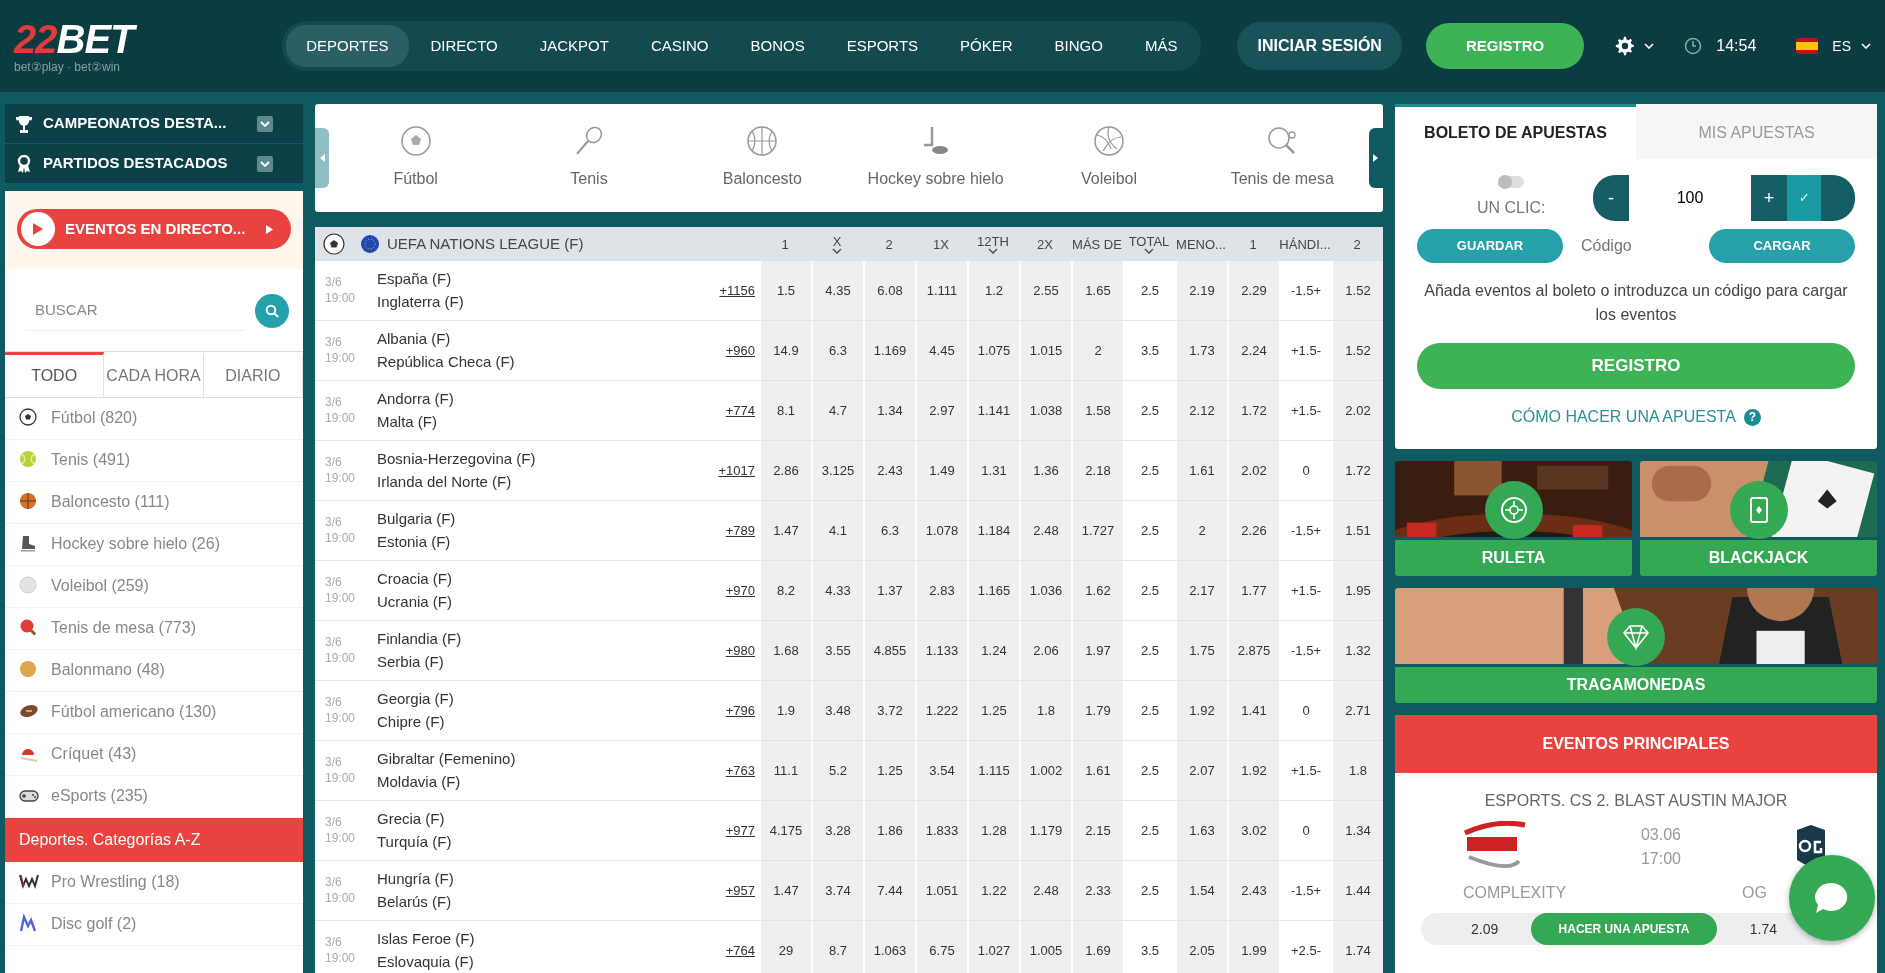  What do you see at coordinates (1097, 710) in the screenshot?
I see `odds-button: 1.79` at bounding box center [1097, 710].